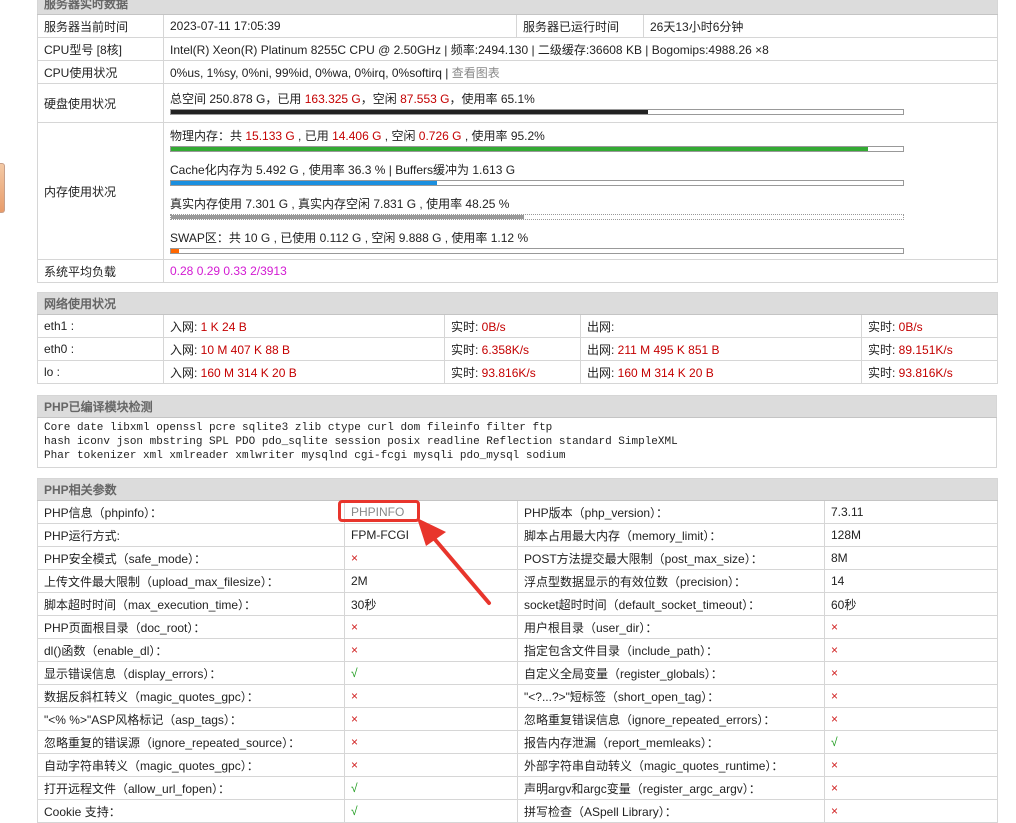  What do you see at coordinates (671, 512) in the screenshot?
I see `php-param-label: PHP版本（php_version）：` at bounding box center [671, 512].